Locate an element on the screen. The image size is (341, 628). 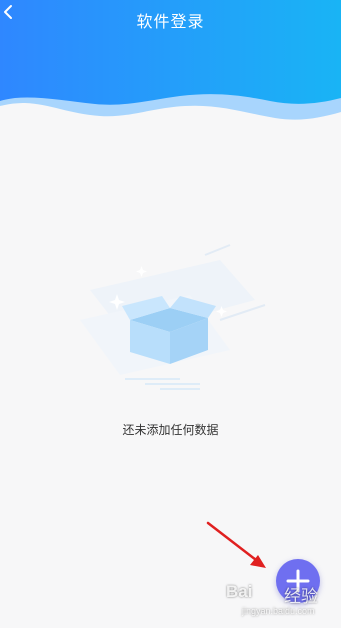
empty-box-icon is located at coordinates (173, 317).